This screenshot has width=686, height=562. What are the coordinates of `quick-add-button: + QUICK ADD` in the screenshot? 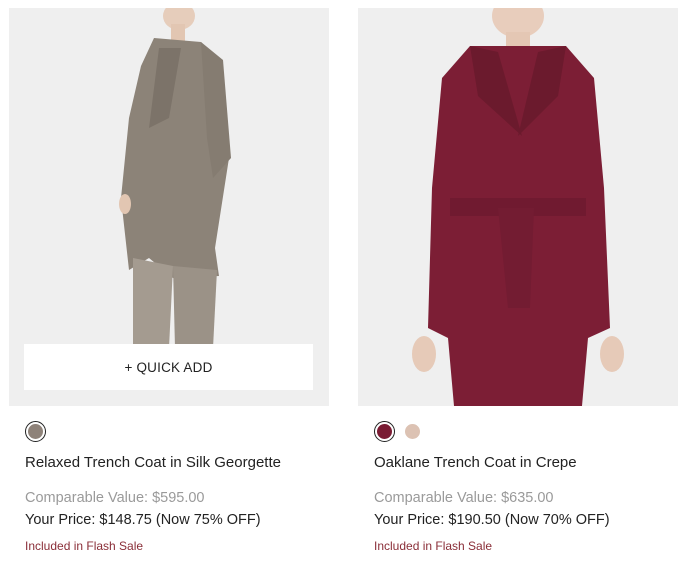 It's located at (168, 367).